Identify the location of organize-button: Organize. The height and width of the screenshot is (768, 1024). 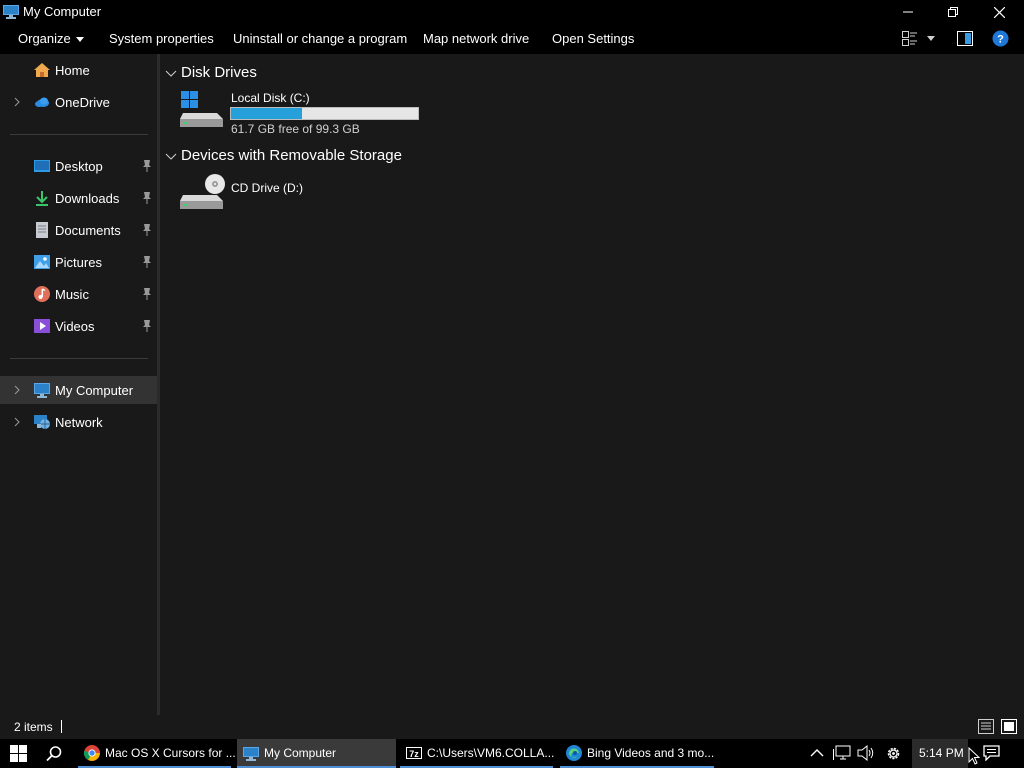
(51, 38).